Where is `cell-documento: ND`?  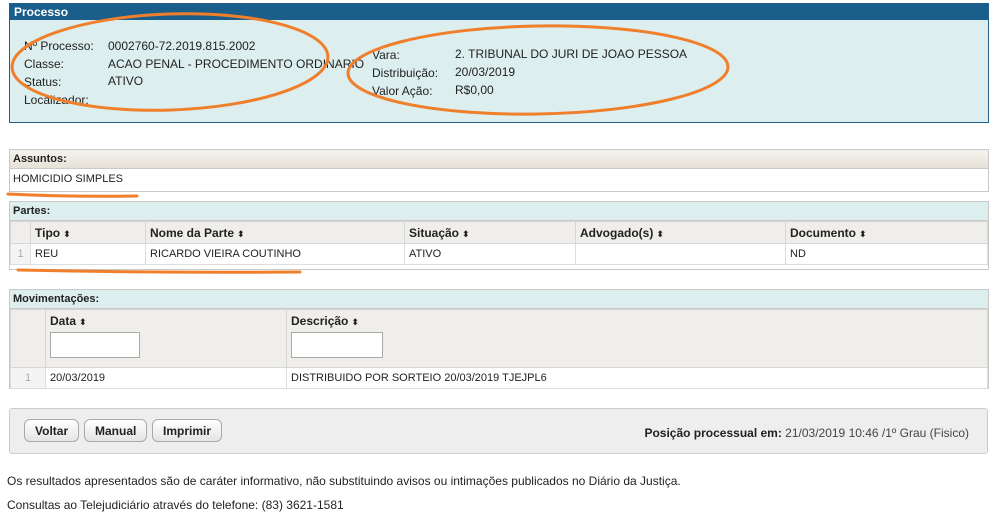
cell-documento: ND is located at coordinates (886, 254).